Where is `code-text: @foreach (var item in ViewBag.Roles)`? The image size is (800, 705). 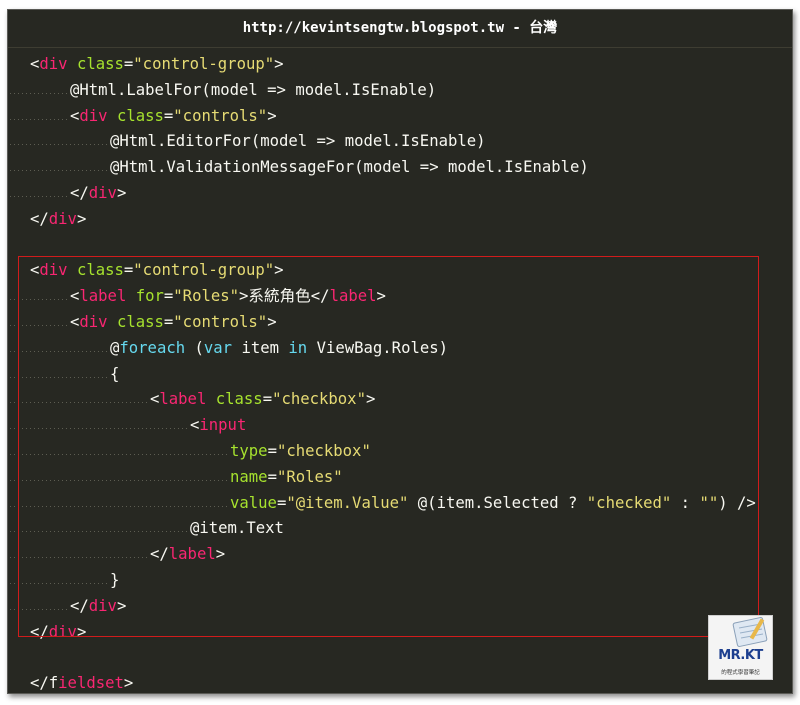
code-text: @foreach (var item in ViewBag.Roles) is located at coordinates (279, 349).